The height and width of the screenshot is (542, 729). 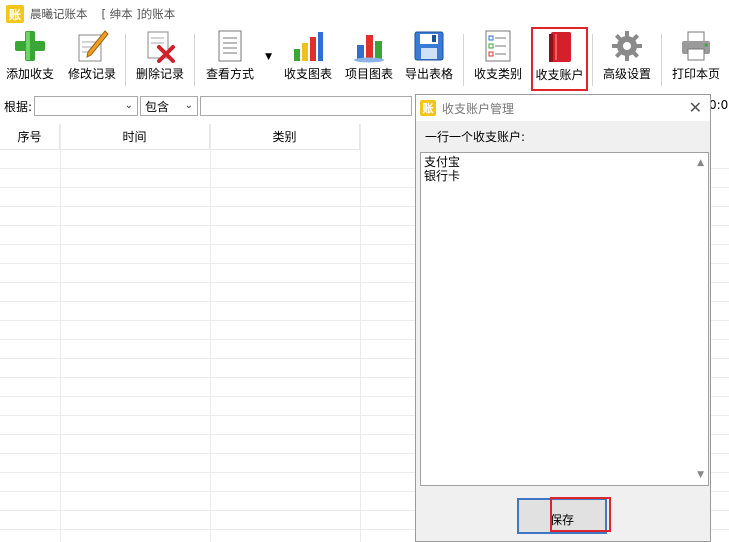 What do you see at coordinates (696, 46) in the screenshot?
I see `printer-icon` at bounding box center [696, 46].